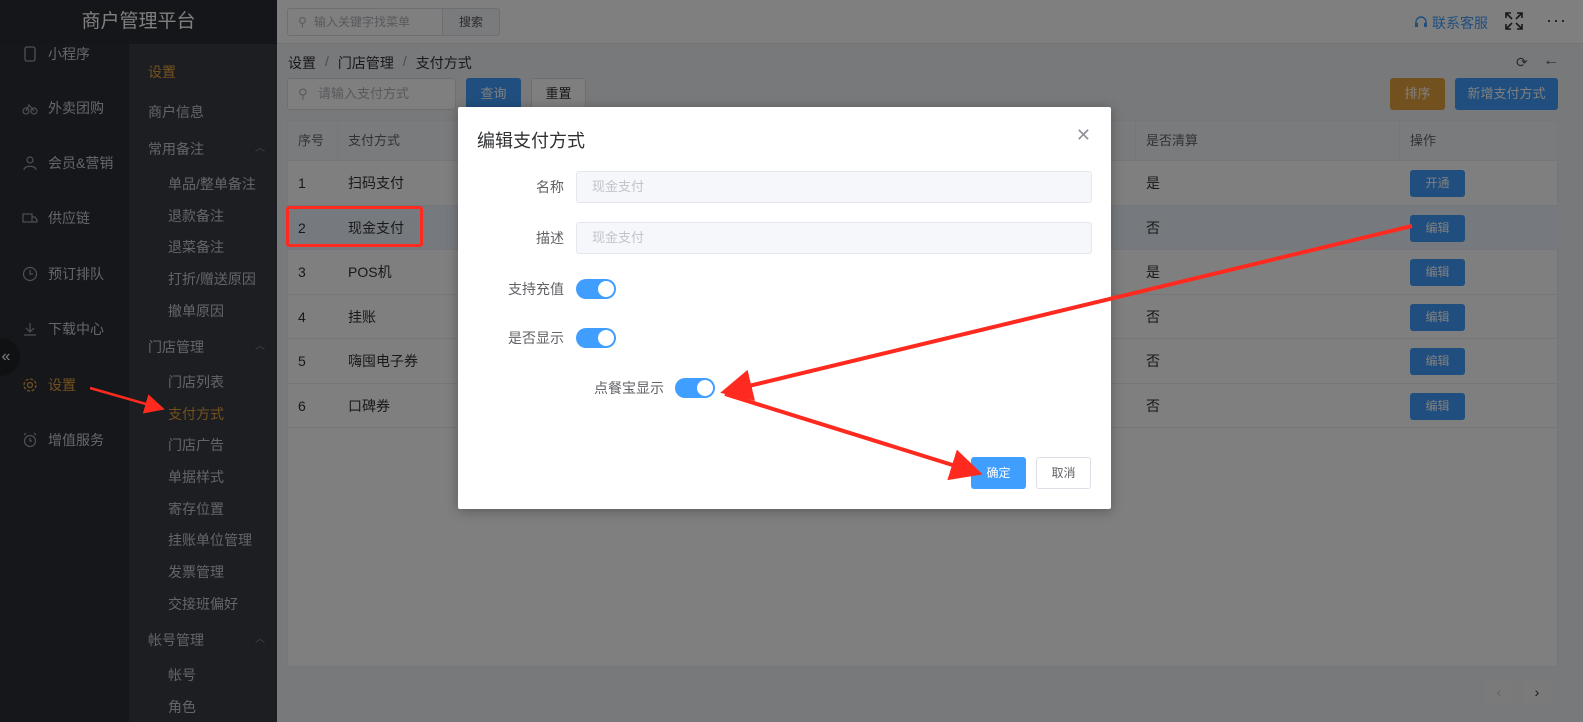  What do you see at coordinates (536, 289) in the screenshot?
I see `recharge-label: 支持充值` at bounding box center [536, 289].